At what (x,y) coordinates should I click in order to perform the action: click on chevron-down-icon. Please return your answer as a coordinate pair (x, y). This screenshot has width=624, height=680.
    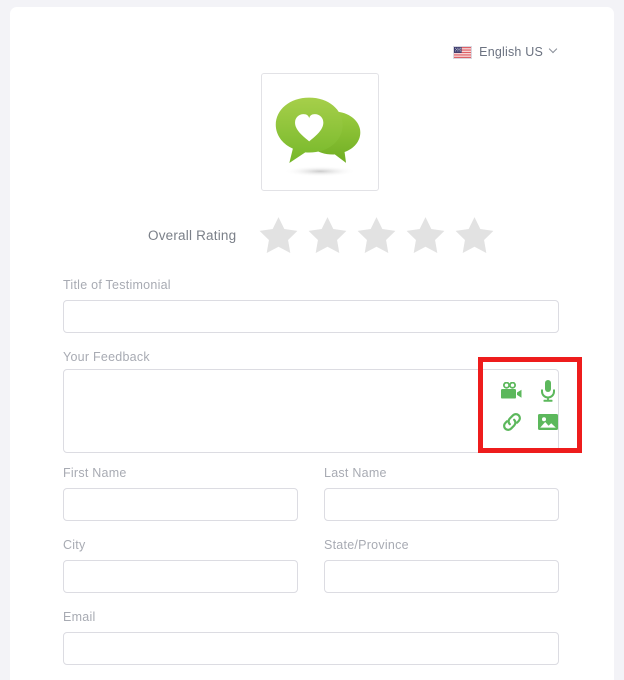
    Looking at the image, I should click on (554, 50).